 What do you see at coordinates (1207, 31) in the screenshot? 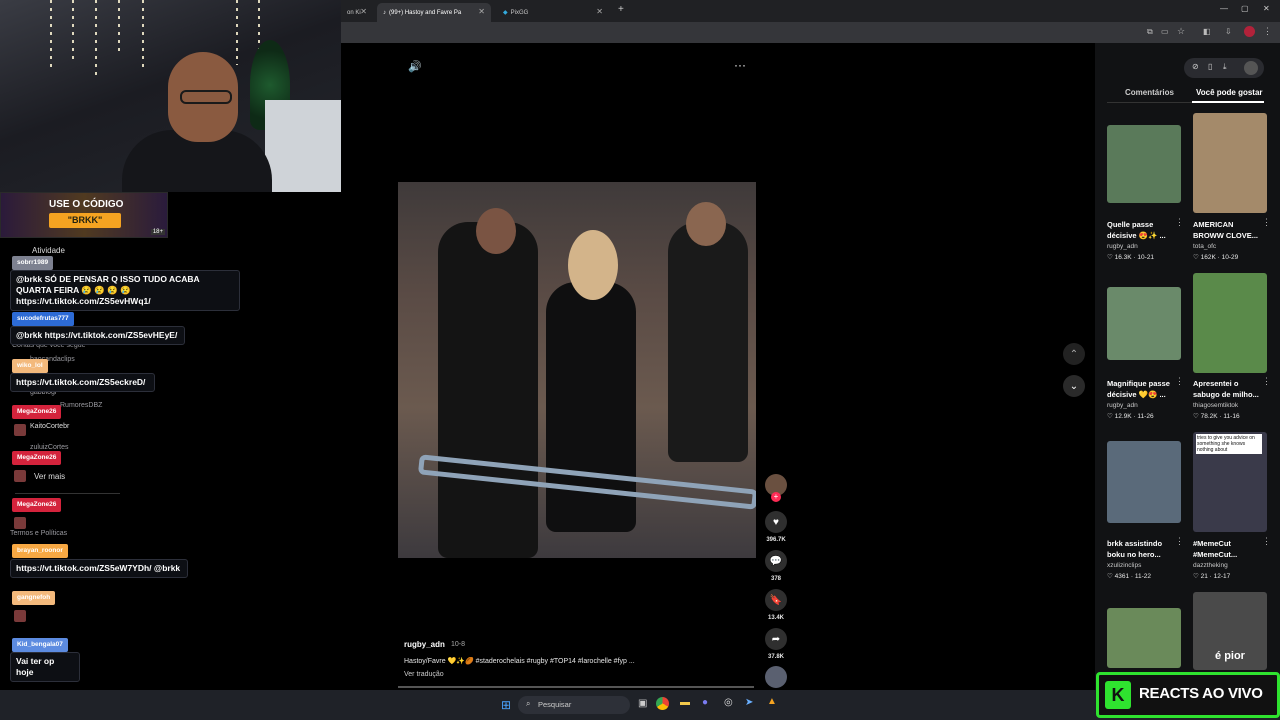
I see `extensions-icon: ◧` at bounding box center [1207, 31].